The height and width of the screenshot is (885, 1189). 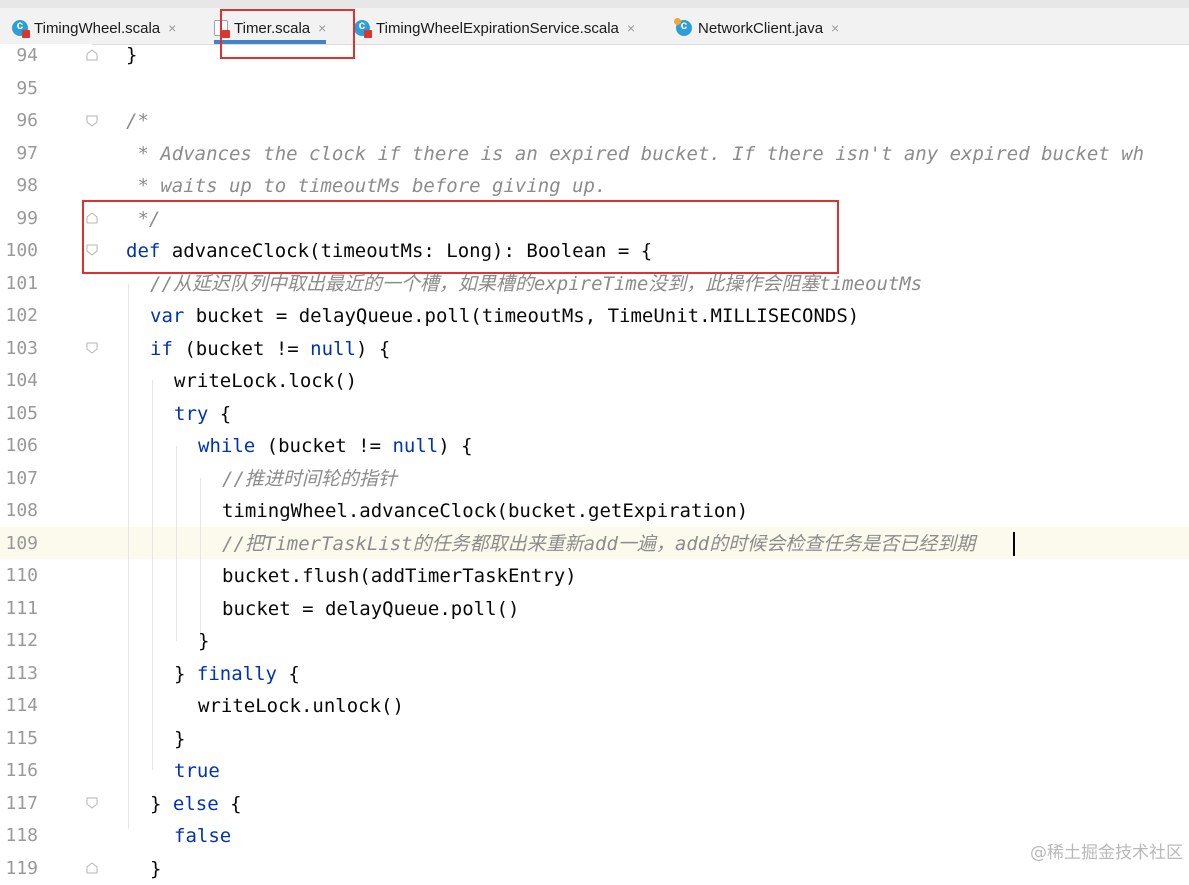 What do you see at coordinates (161, 349) in the screenshot?
I see `keyword: if` at bounding box center [161, 349].